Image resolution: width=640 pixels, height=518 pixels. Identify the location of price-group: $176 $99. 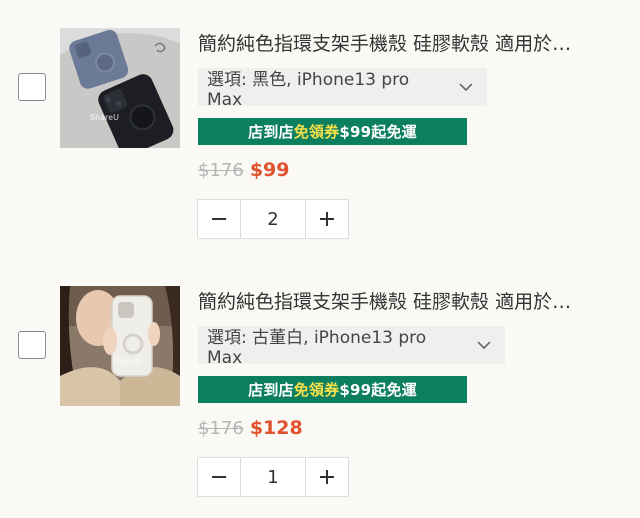
(243, 170).